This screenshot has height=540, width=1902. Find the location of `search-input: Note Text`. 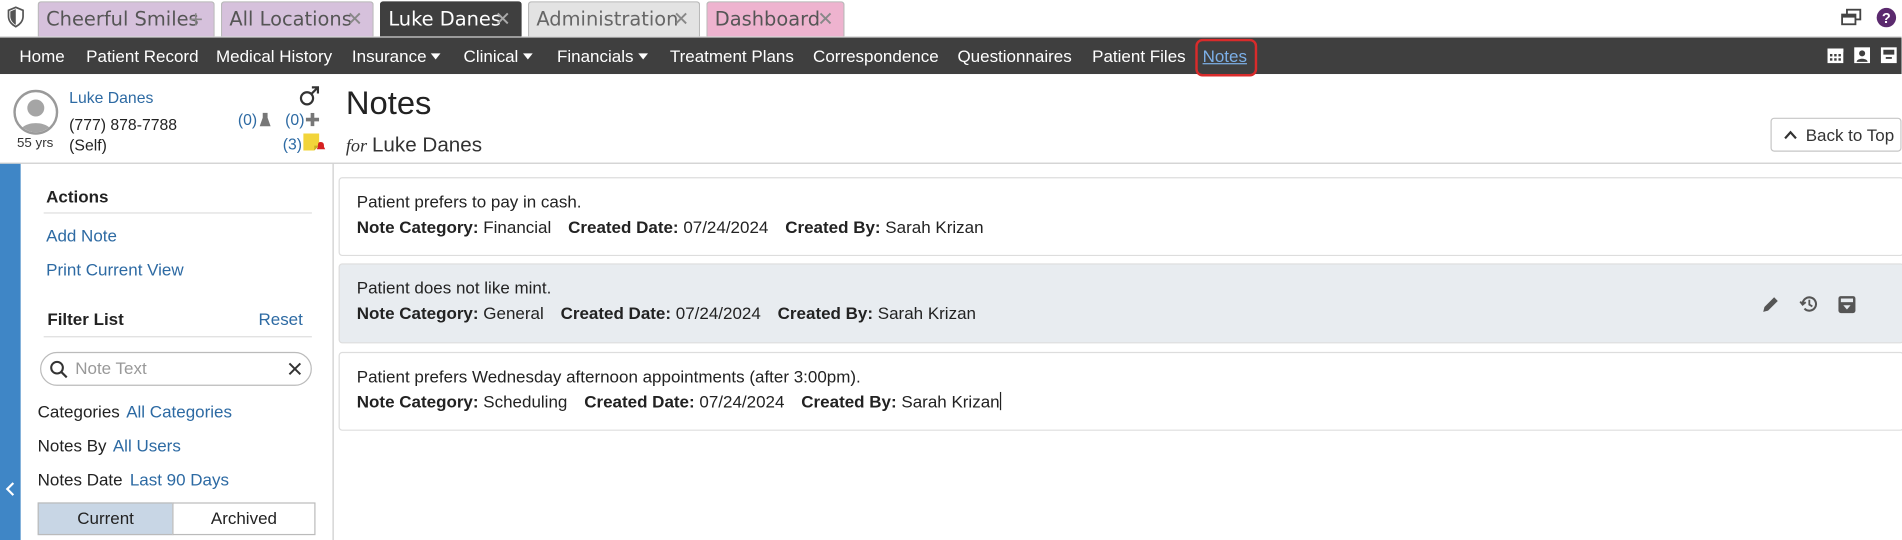

search-input: Note Text is located at coordinates (110, 367).